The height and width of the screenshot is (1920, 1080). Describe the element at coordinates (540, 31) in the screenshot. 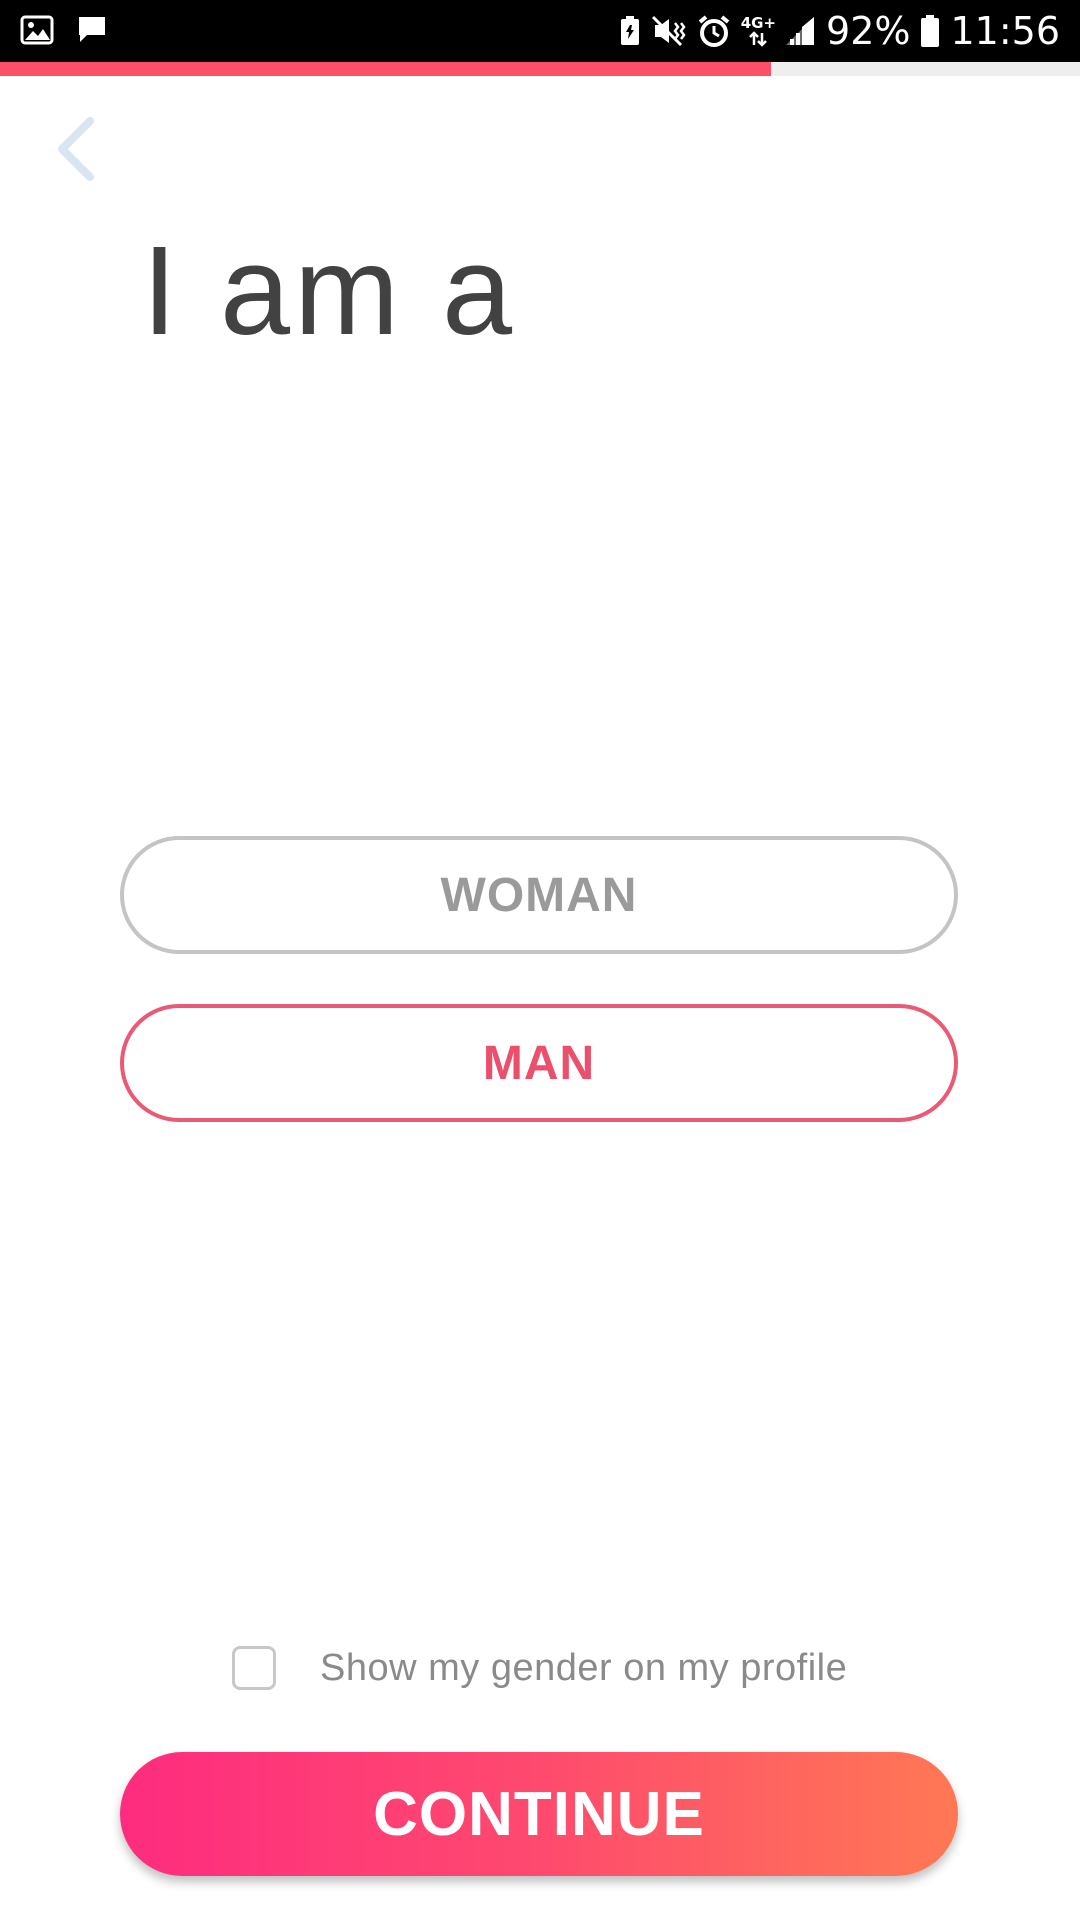

I see `status-bar: 4G+ 92% 11:56` at that location.